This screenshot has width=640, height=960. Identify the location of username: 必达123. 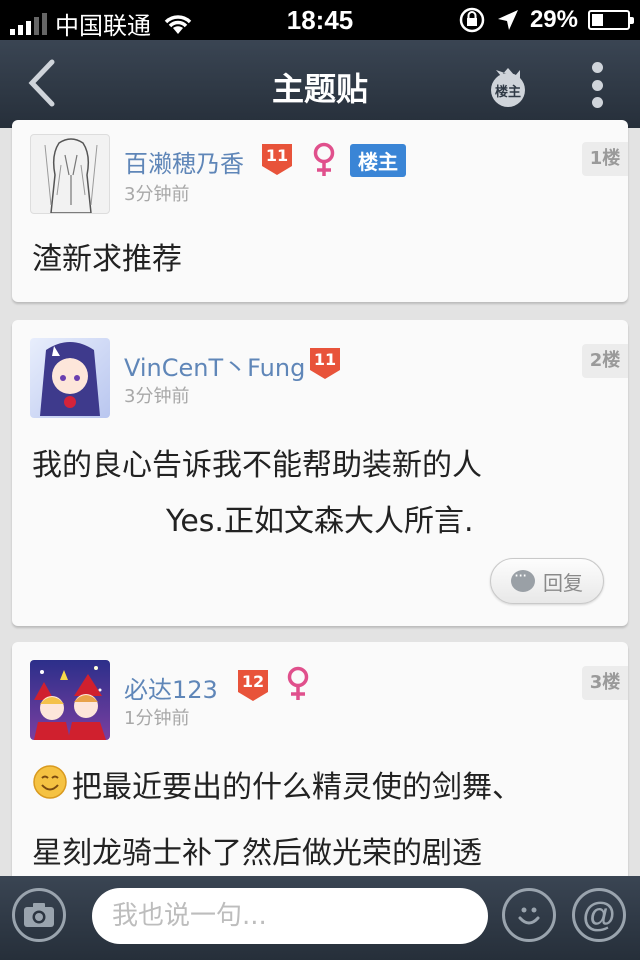
(171, 687).